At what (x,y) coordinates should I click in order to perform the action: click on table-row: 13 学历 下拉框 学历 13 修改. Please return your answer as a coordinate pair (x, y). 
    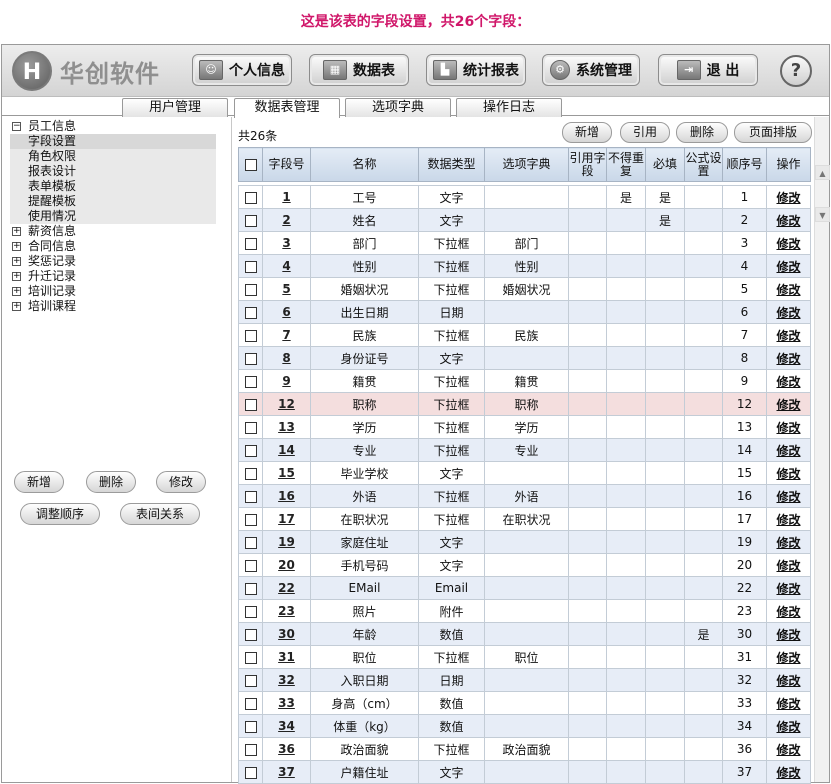
    Looking at the image, I should click on (524, 427).